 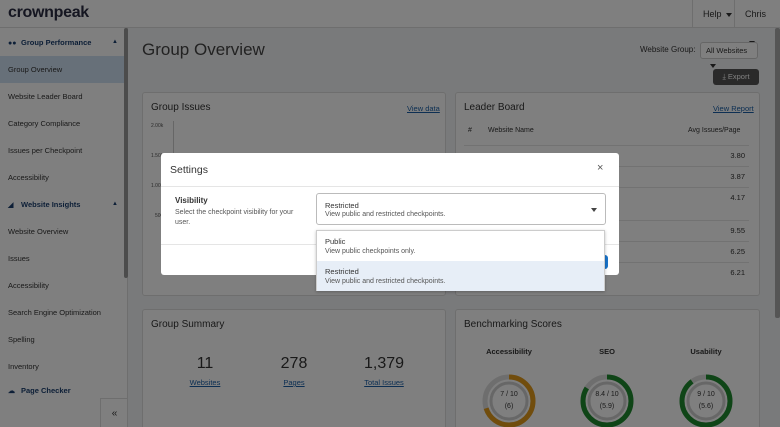 I want to click on option-desc: View public checkpoints only., so click(x=370, y=251).